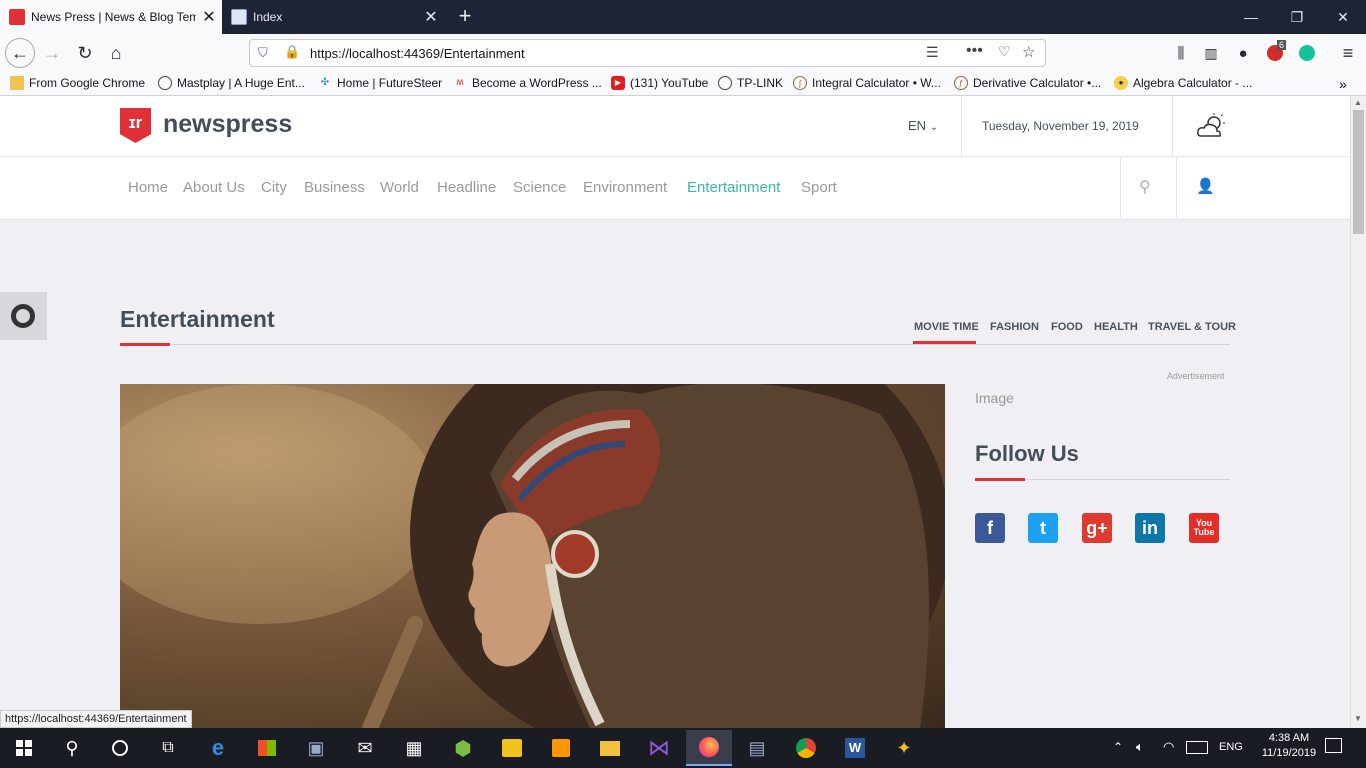 This screenshot has height=768, width=1366. I want to click on clock: 4:38 AM 11/19/2019, so click(1289, 745).